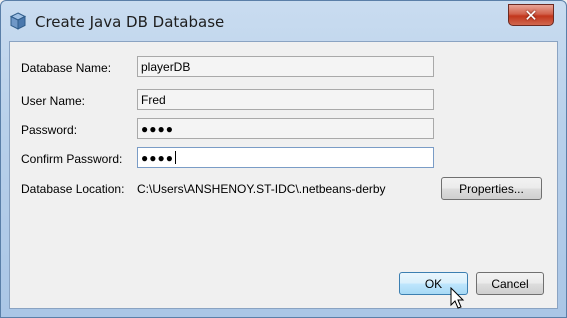 This screenshot has width=567, height=318. What do you see at coordinates (18, 21) in the screenshot?
I see `database-icon` at bounding box center [18, 21].